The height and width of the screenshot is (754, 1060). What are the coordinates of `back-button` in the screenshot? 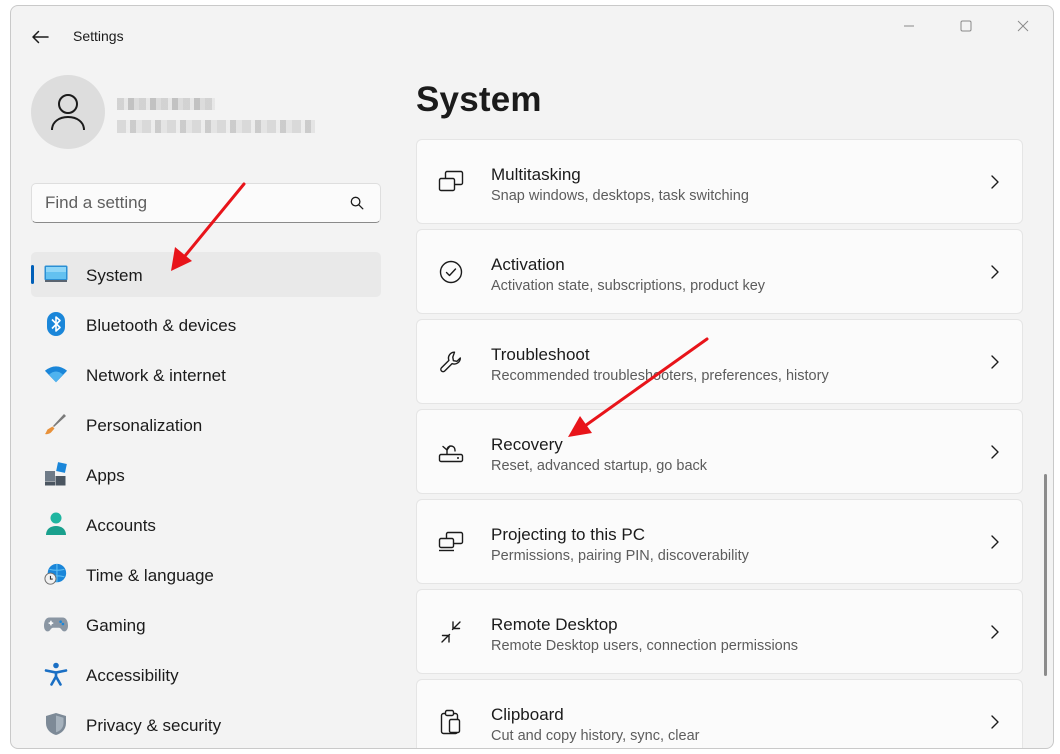 It's located at (40, 37).